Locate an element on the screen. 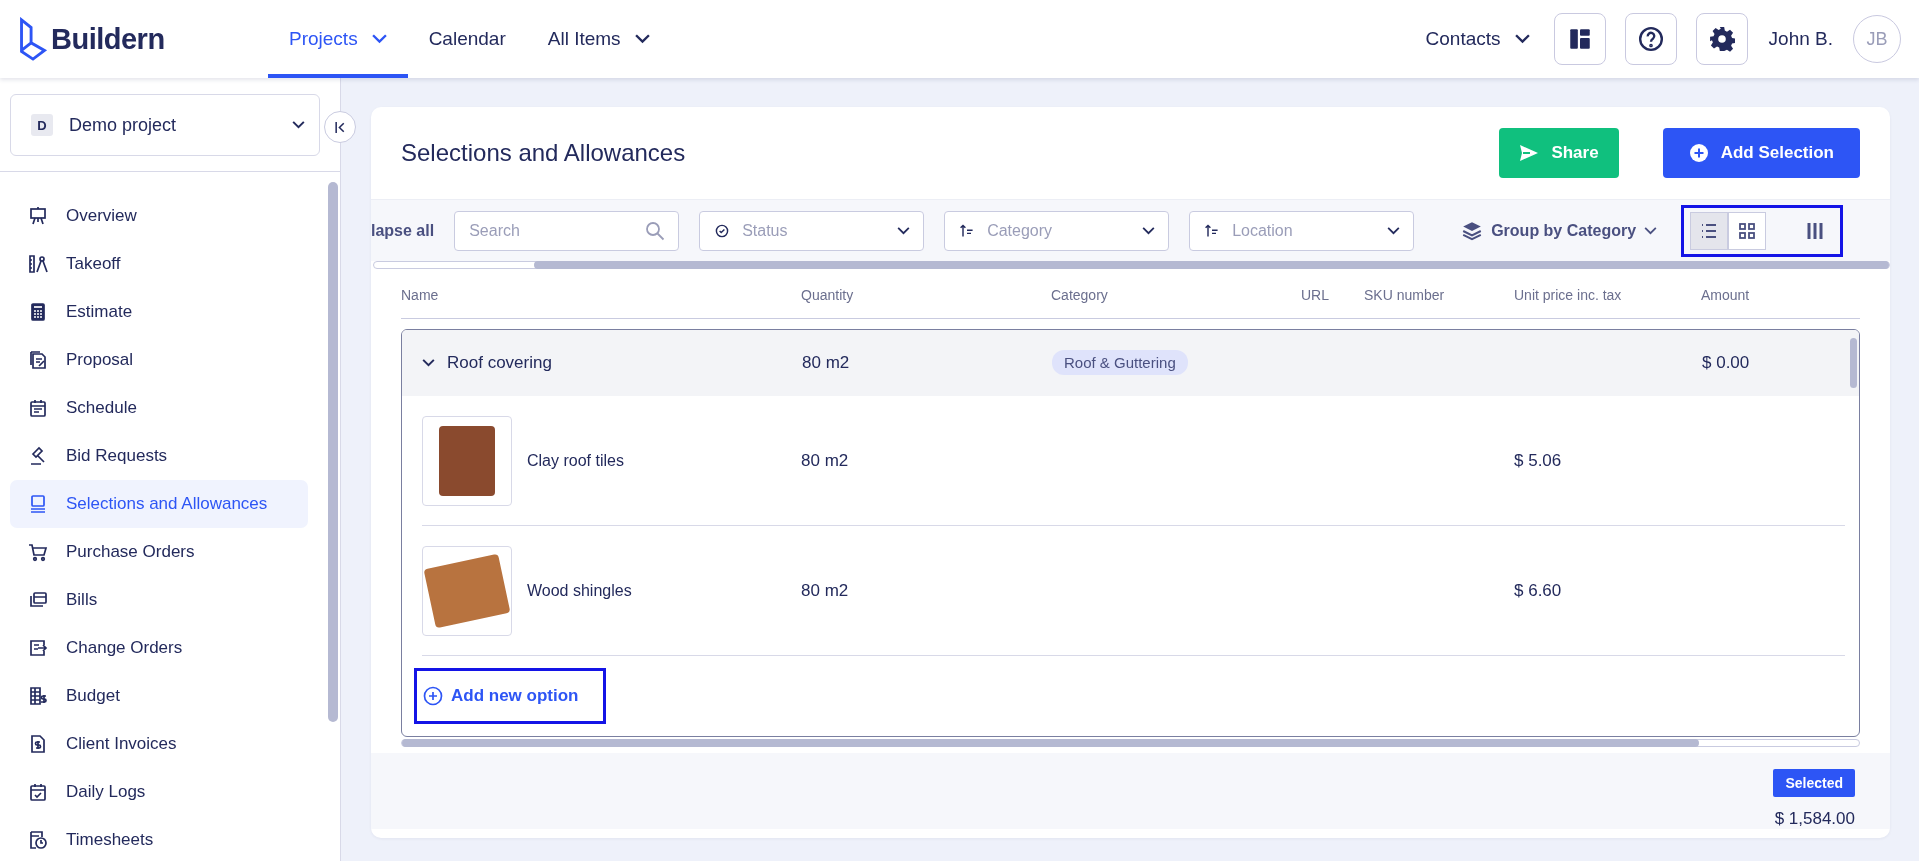 The image size is (1919, 861). selected-badge: Selected is located at coordinates (1814, 783).